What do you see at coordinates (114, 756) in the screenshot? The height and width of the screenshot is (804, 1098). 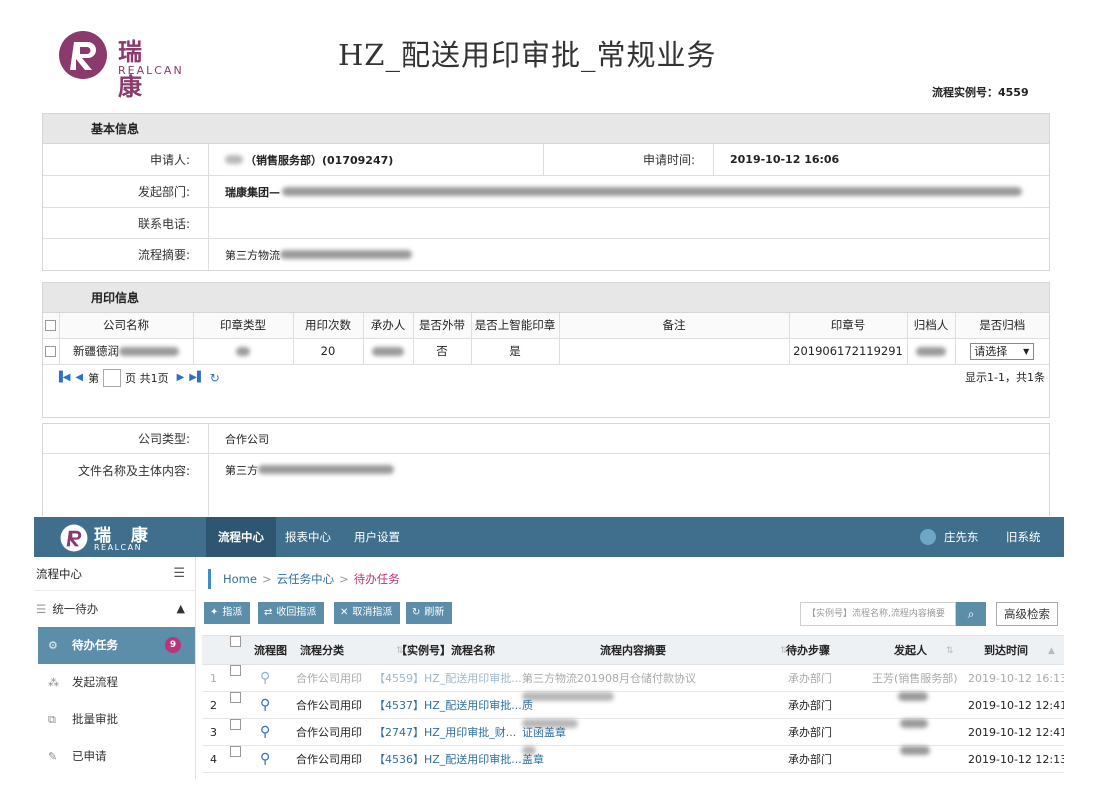 I see `sidebar-item-applied: ✎ 已申请` at bounding box center [114, 756].